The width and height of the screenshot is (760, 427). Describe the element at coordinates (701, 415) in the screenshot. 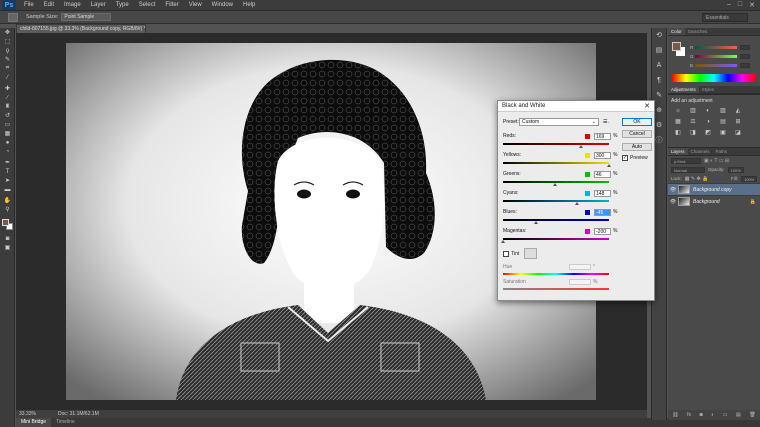

I see `layers-footer-icon: ◙` at that location.